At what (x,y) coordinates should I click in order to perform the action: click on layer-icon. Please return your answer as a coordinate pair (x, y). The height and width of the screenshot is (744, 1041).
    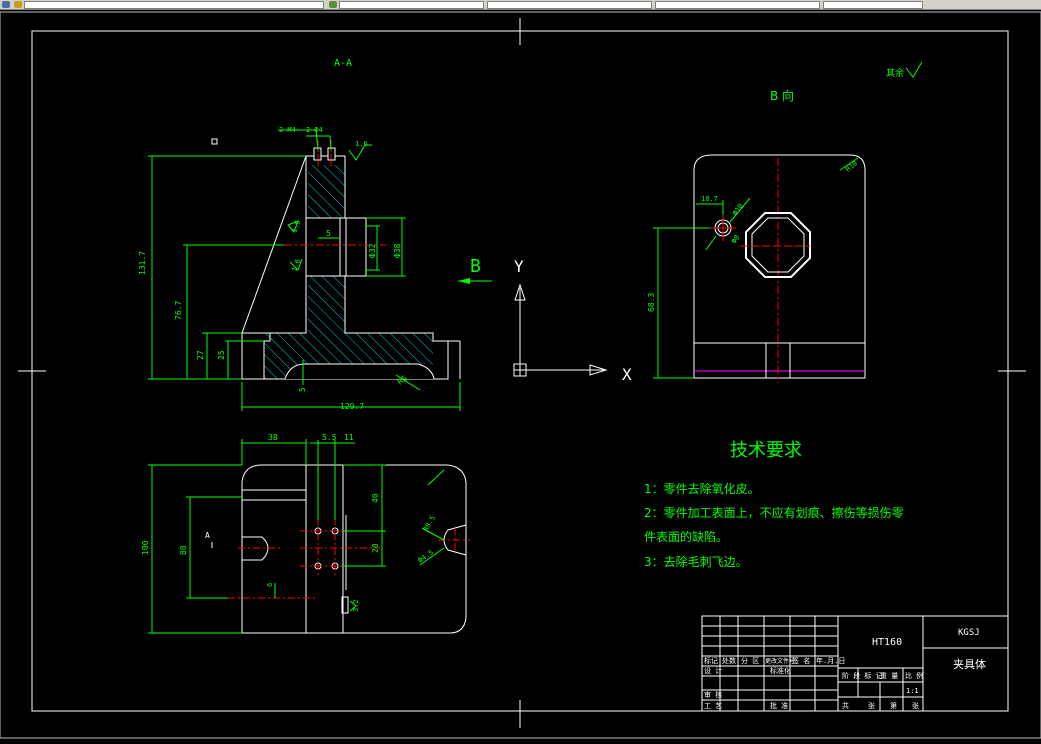
    Looking at the image, I should click on (6, 4).